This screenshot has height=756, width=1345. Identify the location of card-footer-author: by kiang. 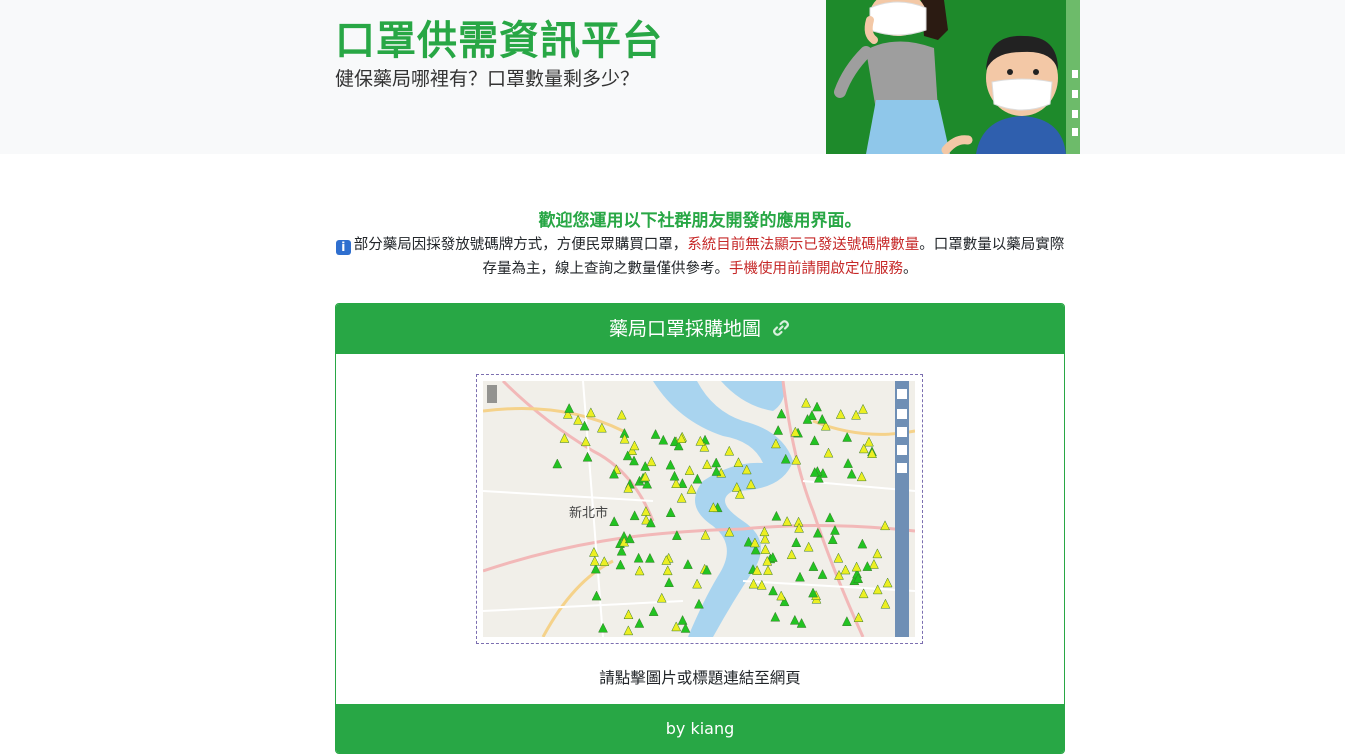
(700, 728).